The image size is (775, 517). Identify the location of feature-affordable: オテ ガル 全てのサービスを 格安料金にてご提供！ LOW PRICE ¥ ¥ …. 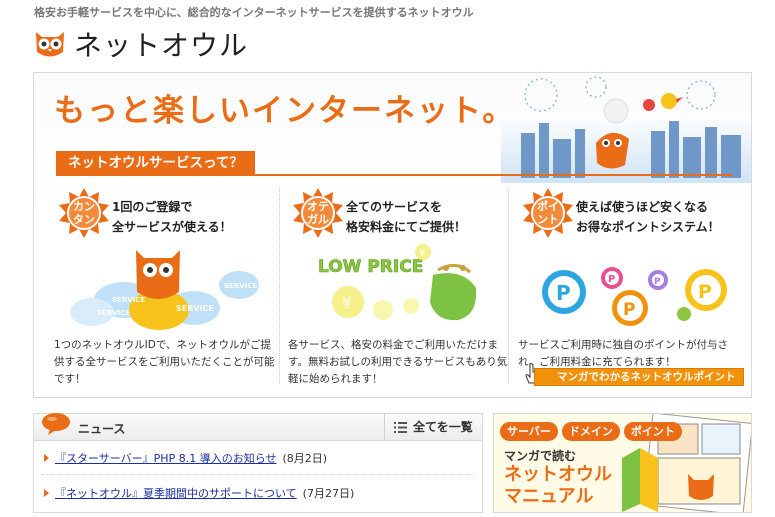
(401, 290).